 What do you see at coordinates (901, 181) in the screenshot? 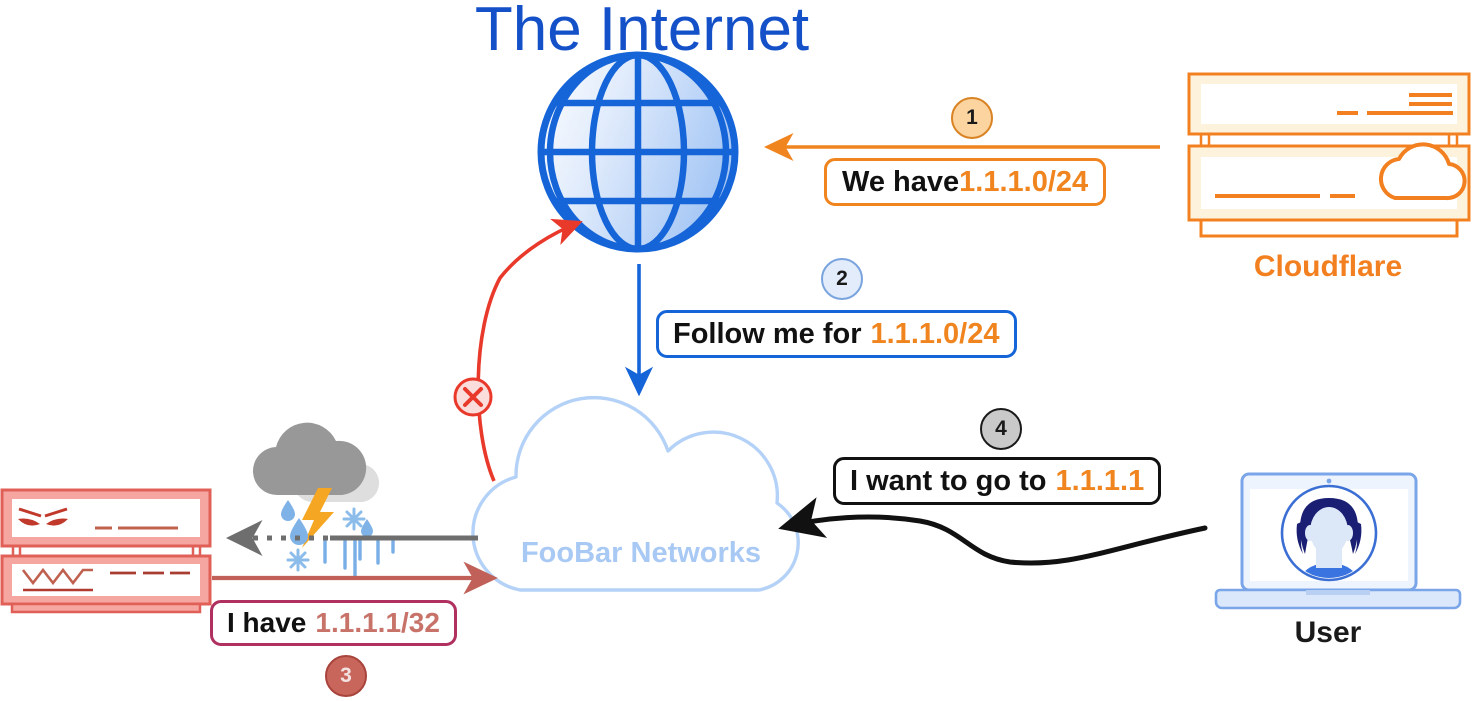
I see `message-text-step-1: We have` at bounding box center [901, 181].